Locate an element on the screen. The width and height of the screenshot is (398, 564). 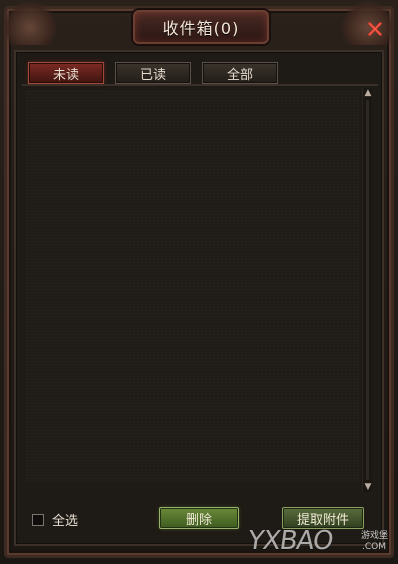
tab-read: 已读 is located at coordinates (153, 73).